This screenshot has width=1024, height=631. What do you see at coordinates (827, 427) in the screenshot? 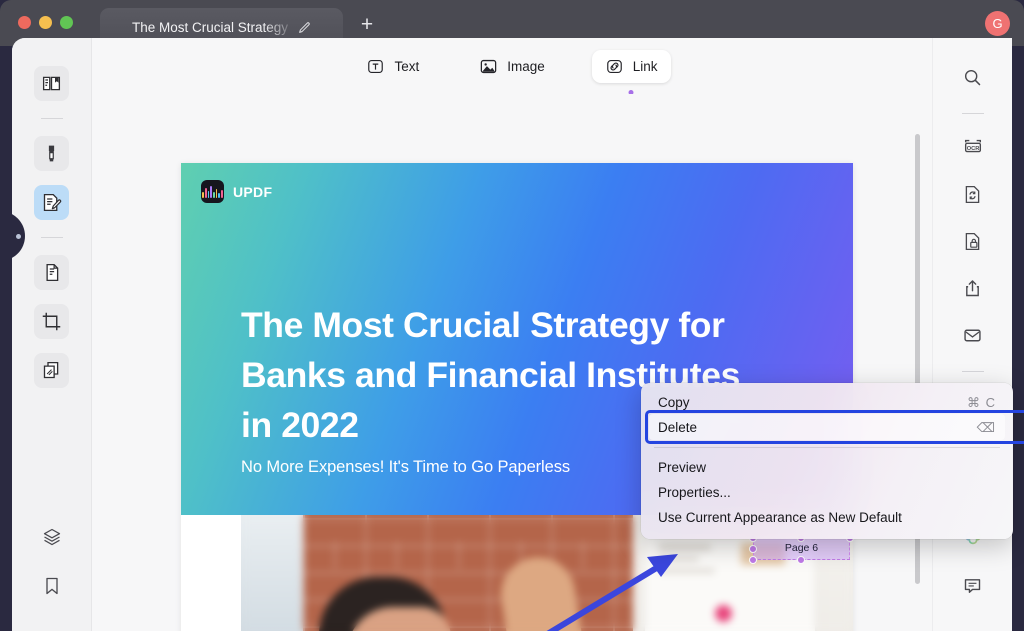
I see `delete-hover-background` at bounding box center [827, 427].